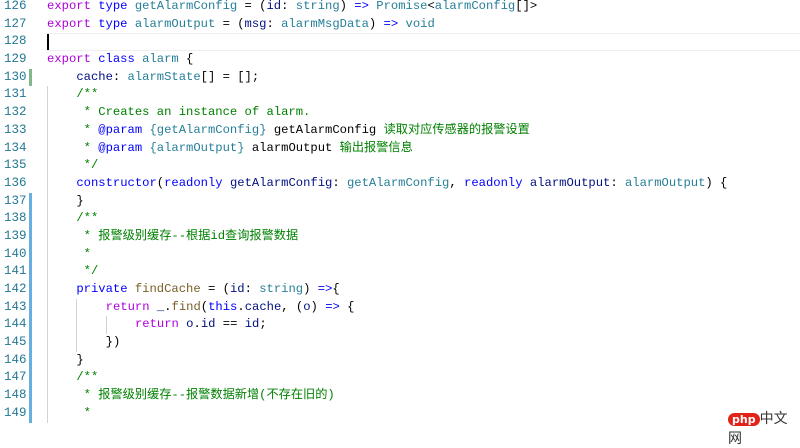  What do you see at coordinates (116, 182) in the screenshot?
I see `code-token: constructor` at bounding box center [116, 182].